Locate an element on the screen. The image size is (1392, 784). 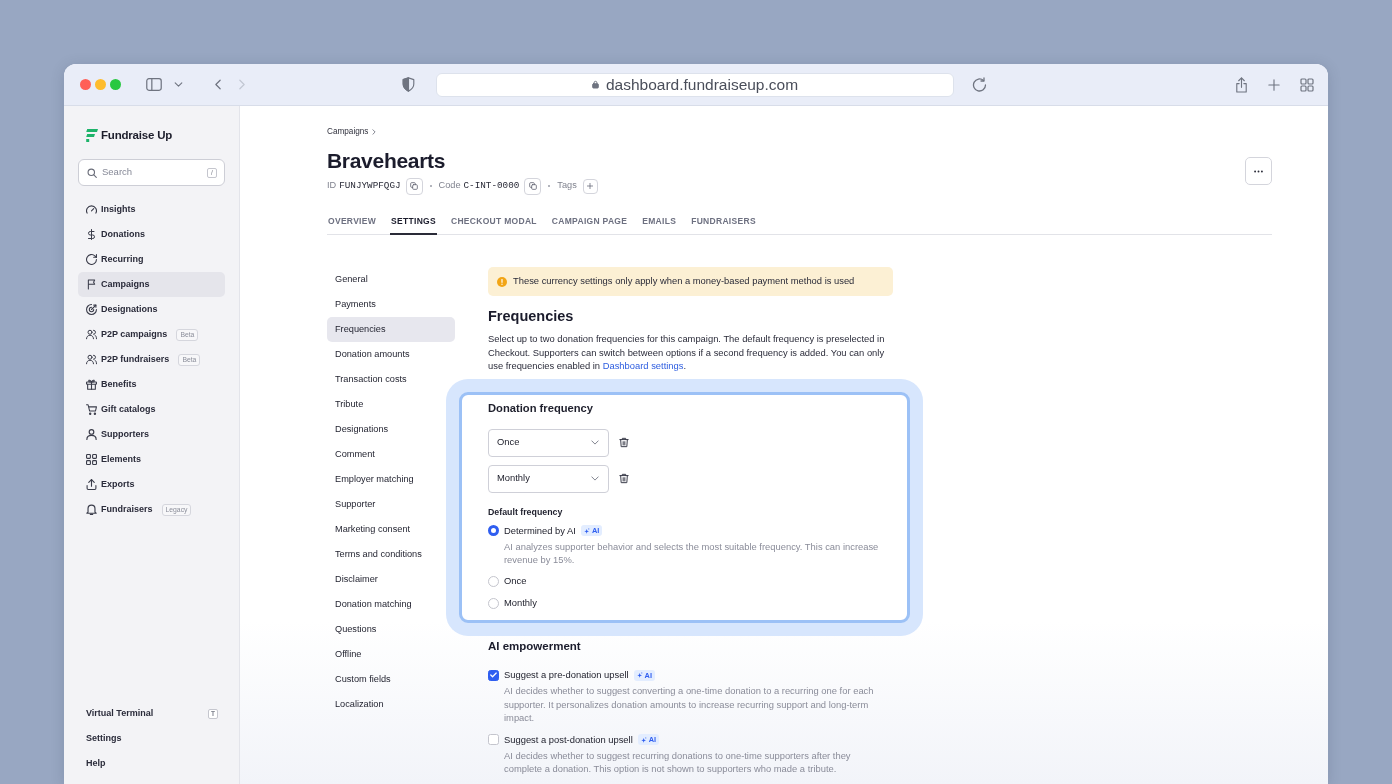
share-icon is located at coordinates (1241, 84).